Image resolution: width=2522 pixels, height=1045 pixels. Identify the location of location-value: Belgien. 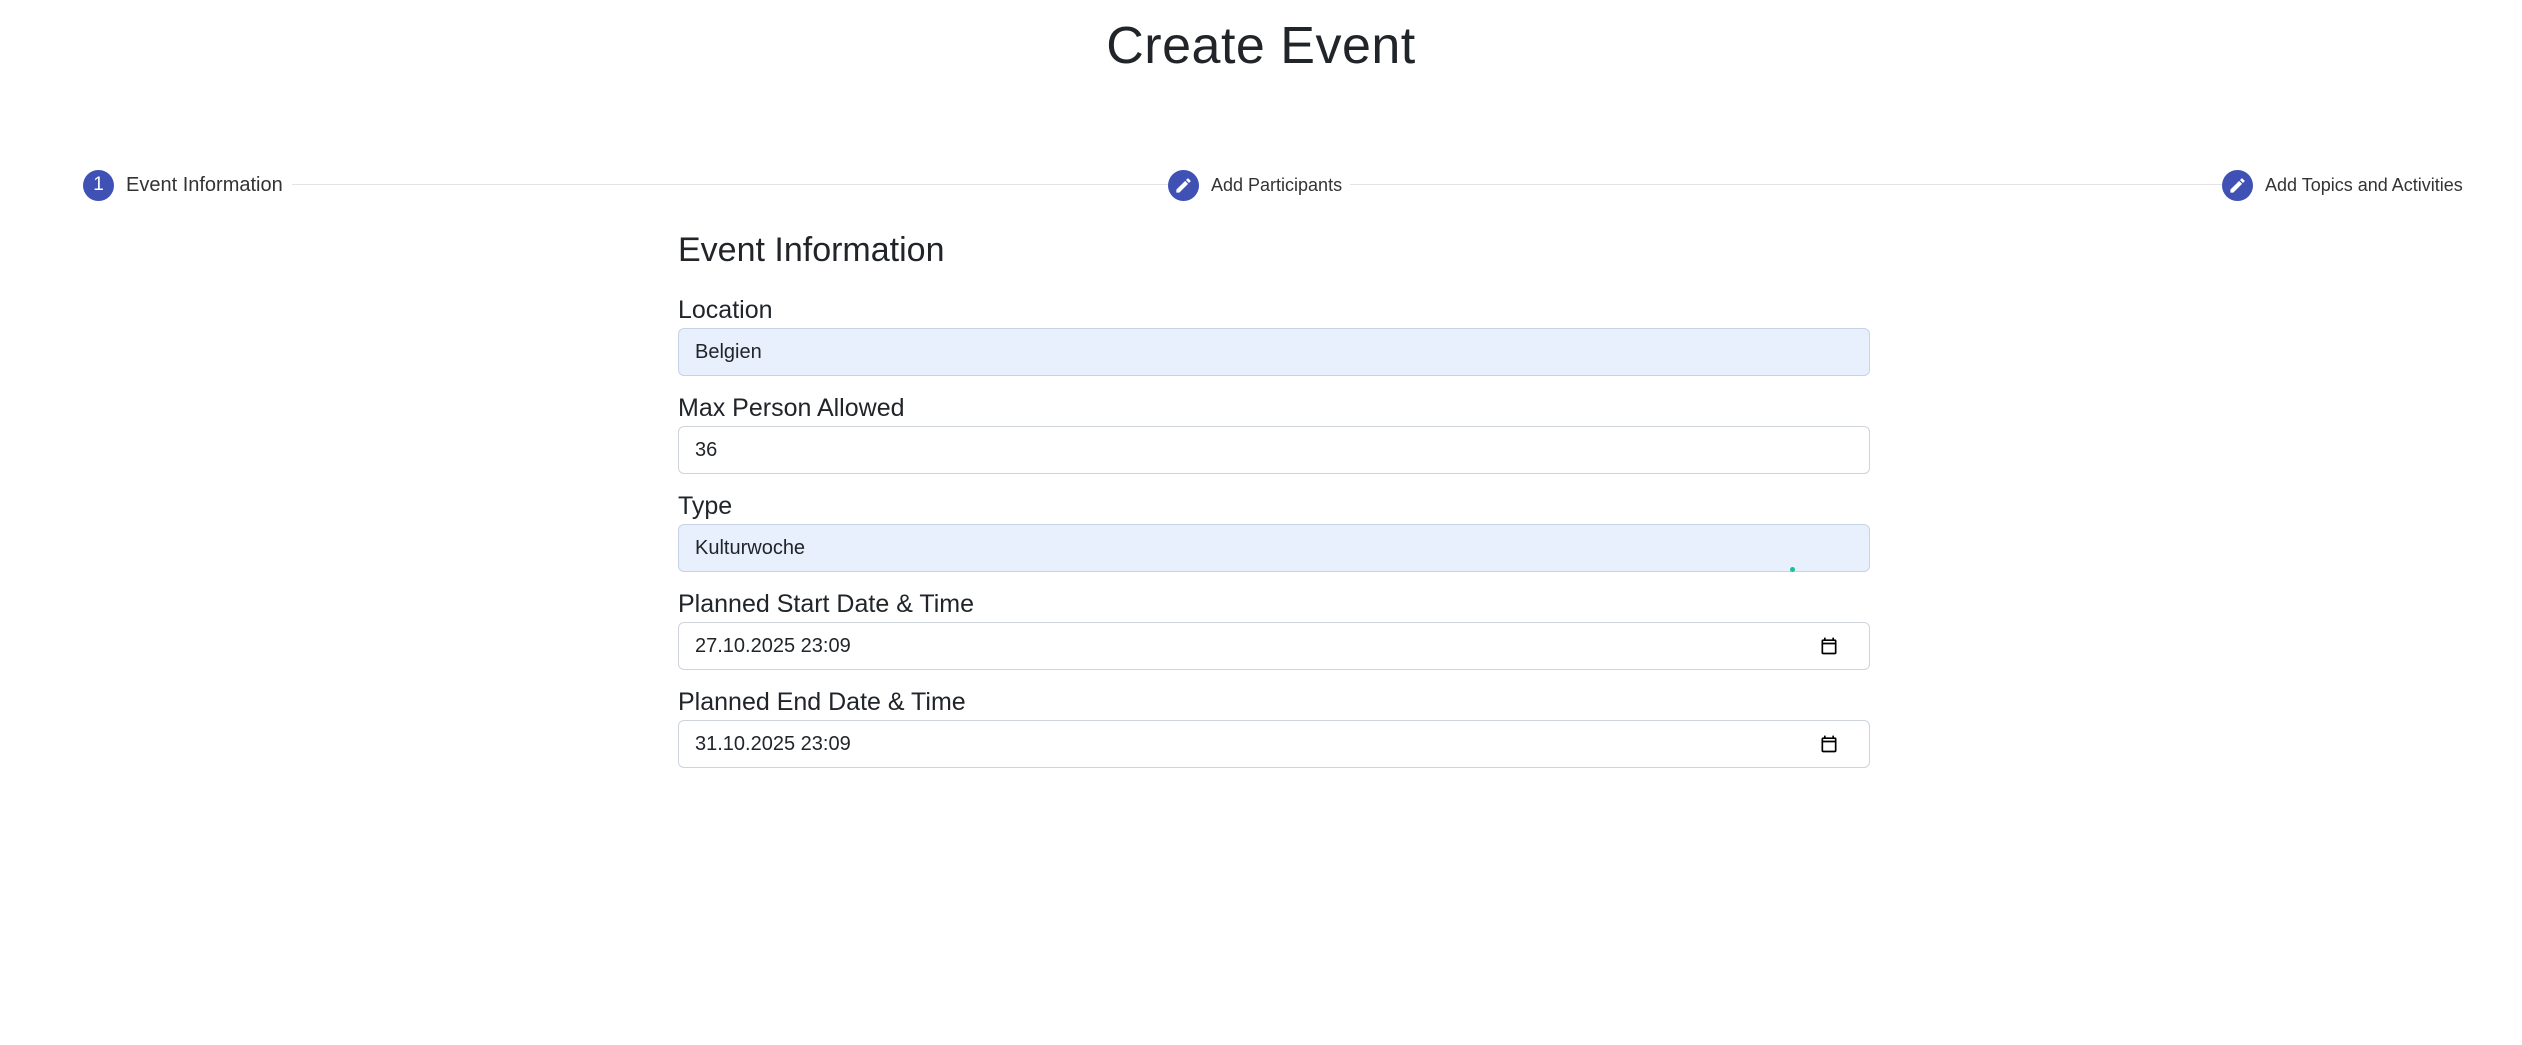
(728, 351).